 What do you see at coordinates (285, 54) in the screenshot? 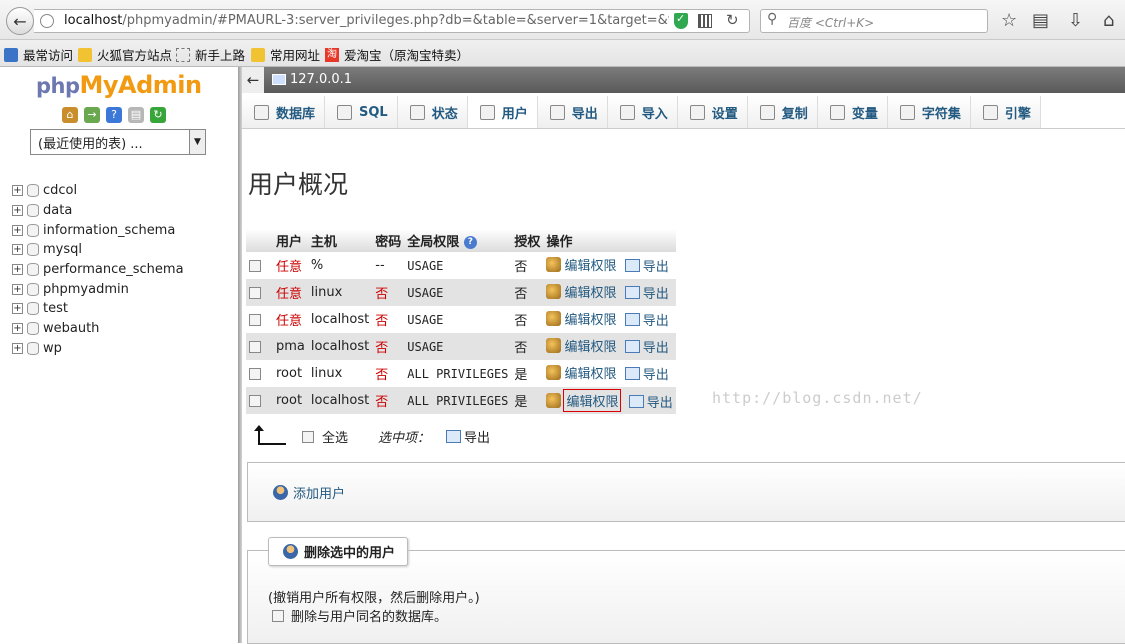
I see `bookmark-common-sites: 常用网址` at bounding box center [285, 54].